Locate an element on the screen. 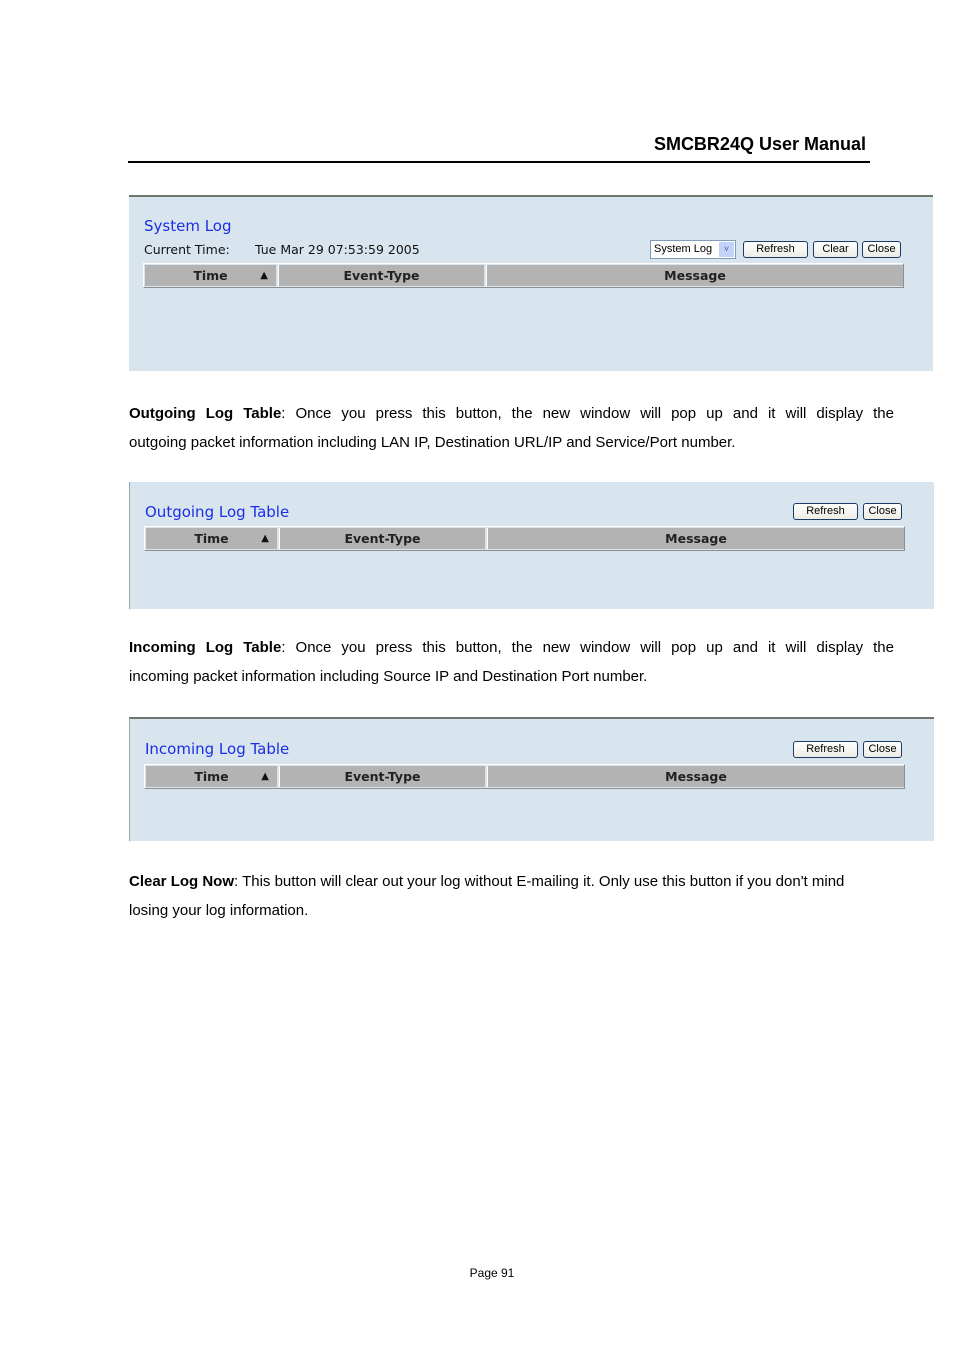  header-divider is located at coordinates (499, 162).